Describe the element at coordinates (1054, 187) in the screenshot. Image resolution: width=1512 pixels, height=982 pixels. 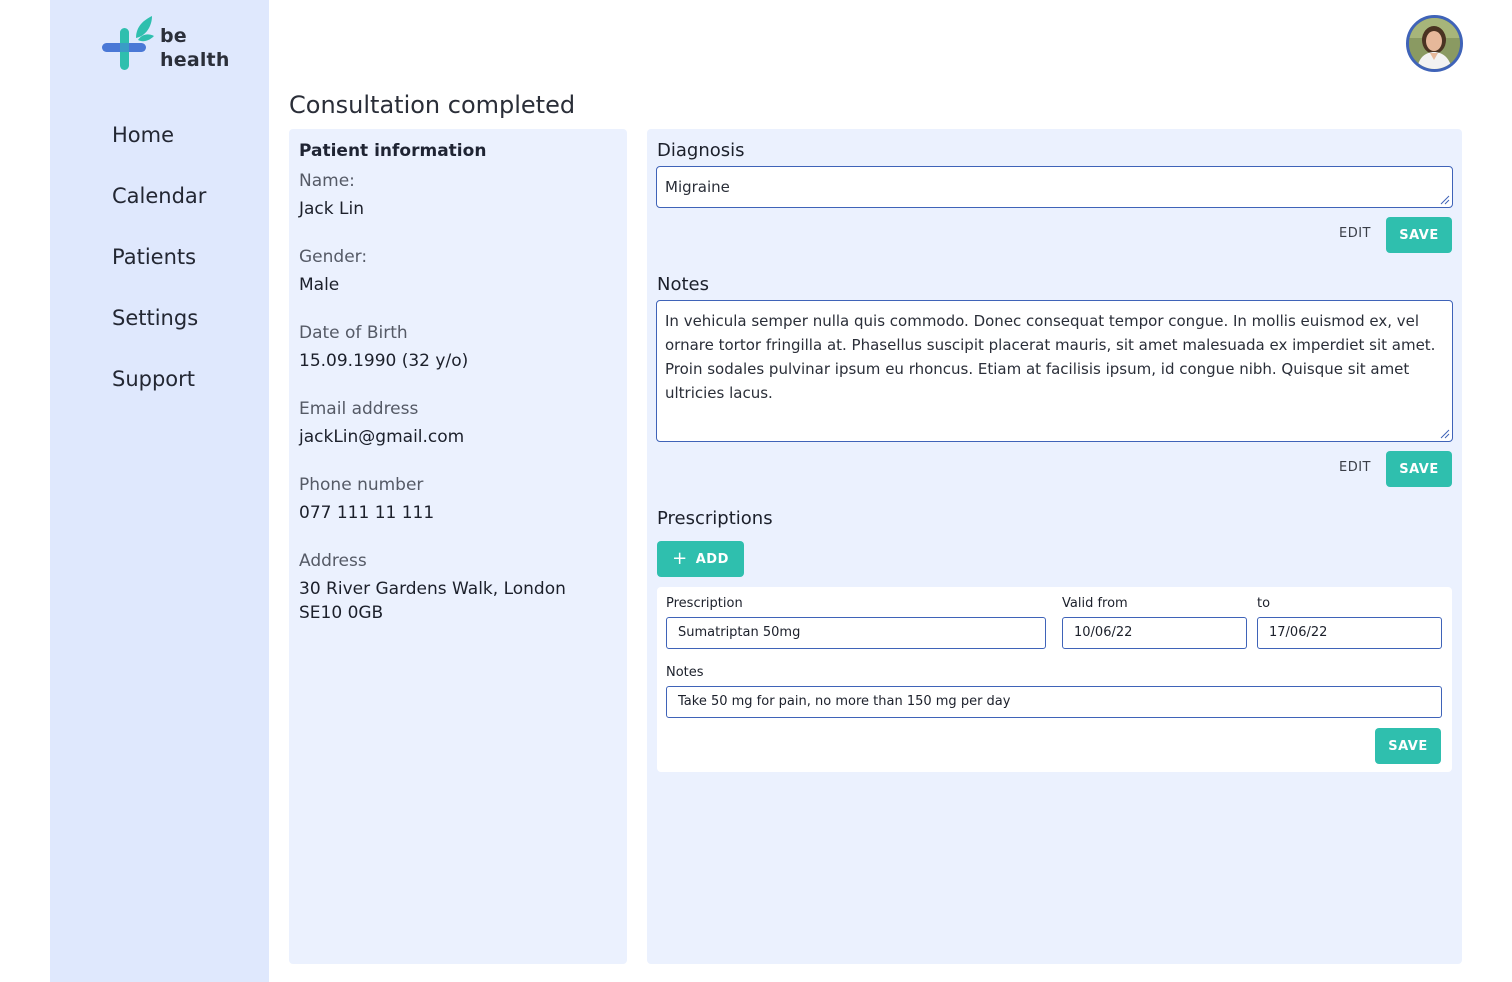
I see `diagnosis-textarea: Migraine` at that location.